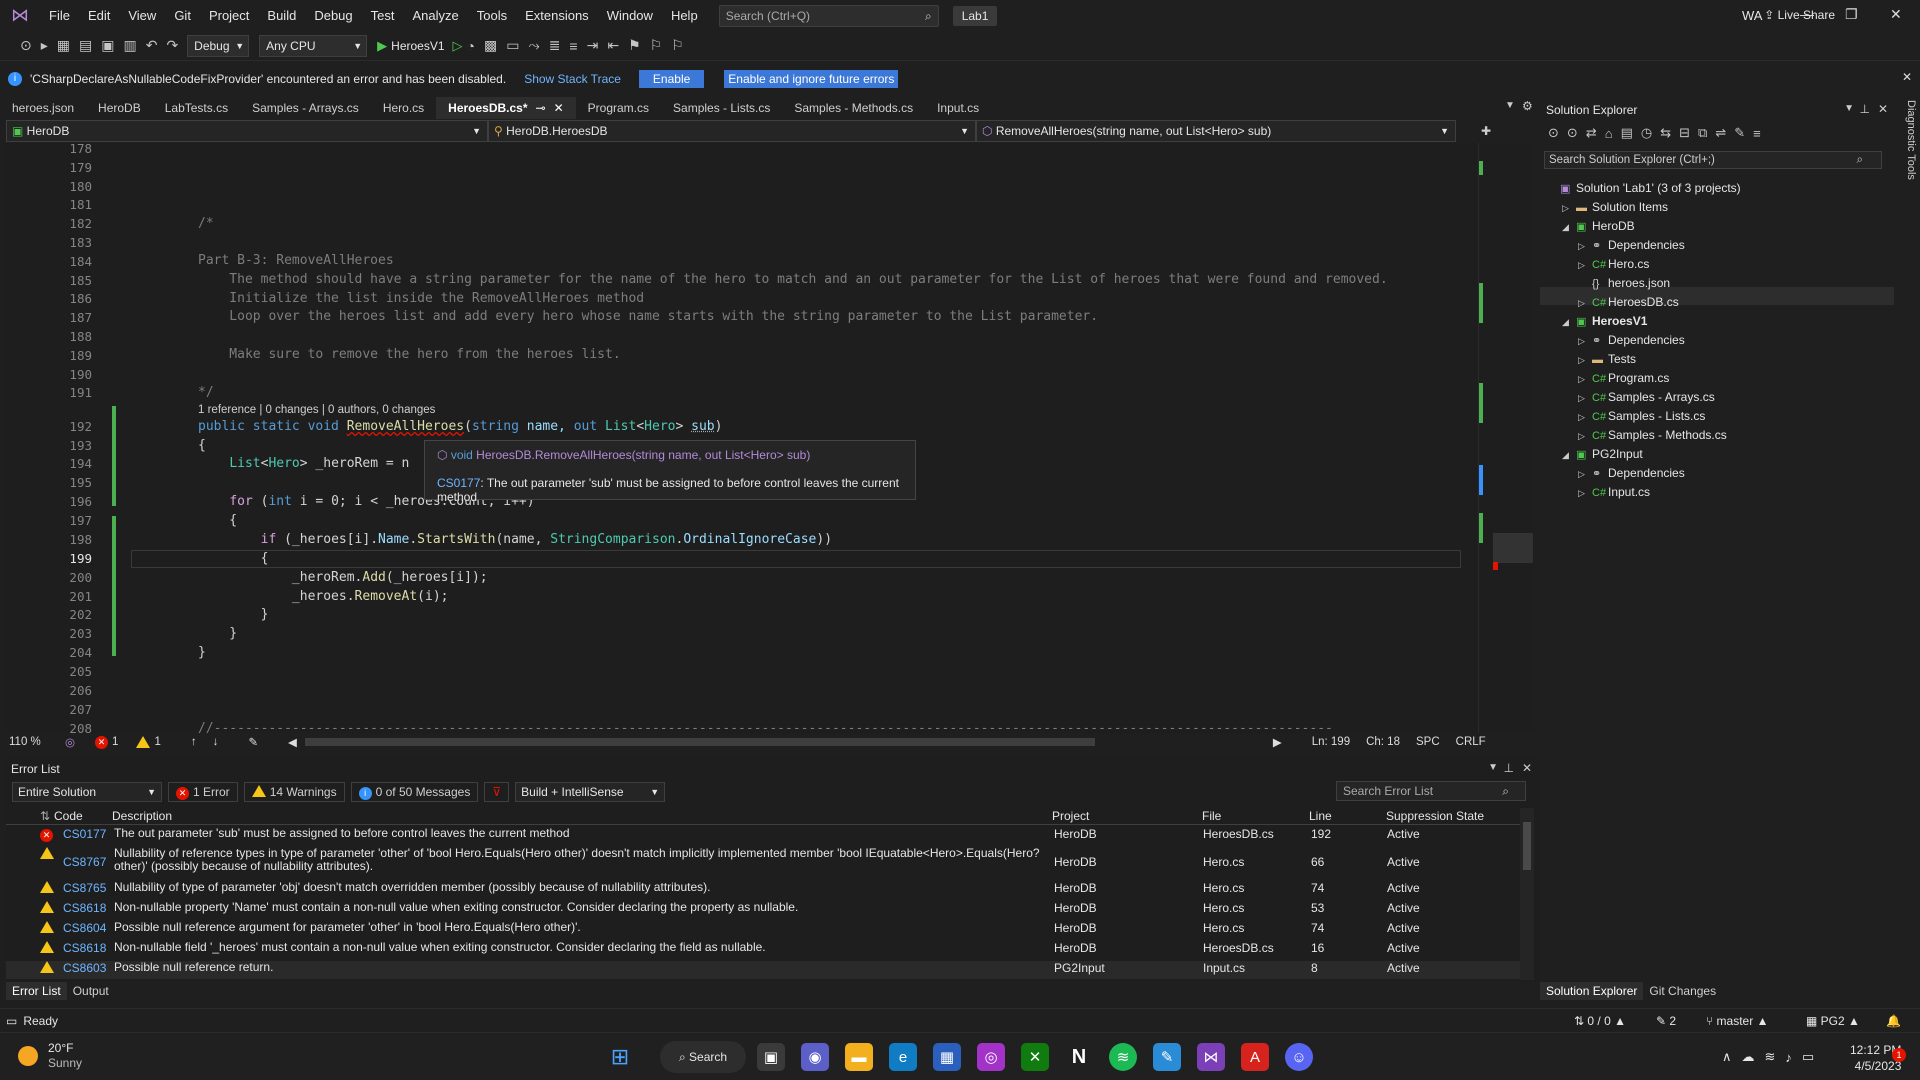 The width and height of the screenshot is (1920, 1080). Describe the element at coordinates (1569, 227) in the screenshot. I see `expand-icon: ◢` at that location.